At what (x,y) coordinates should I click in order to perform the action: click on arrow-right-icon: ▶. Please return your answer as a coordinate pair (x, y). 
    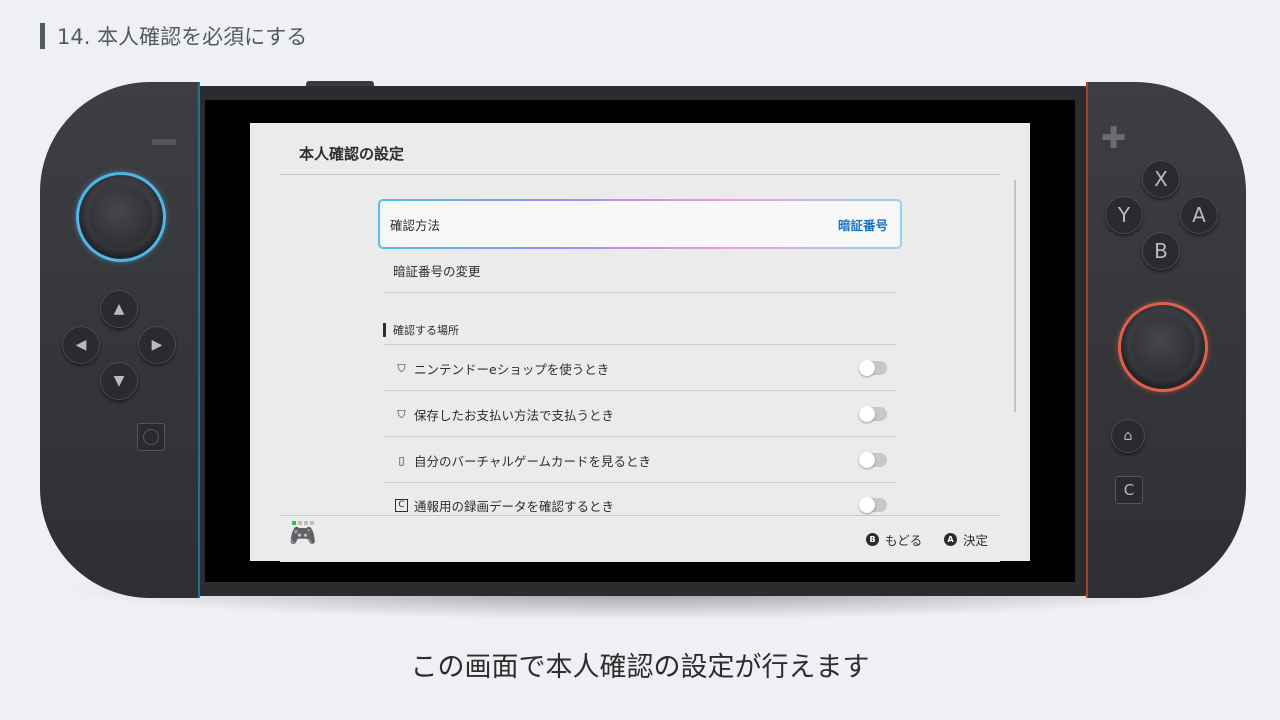
    Looking at the image, I should click on (157, 345).